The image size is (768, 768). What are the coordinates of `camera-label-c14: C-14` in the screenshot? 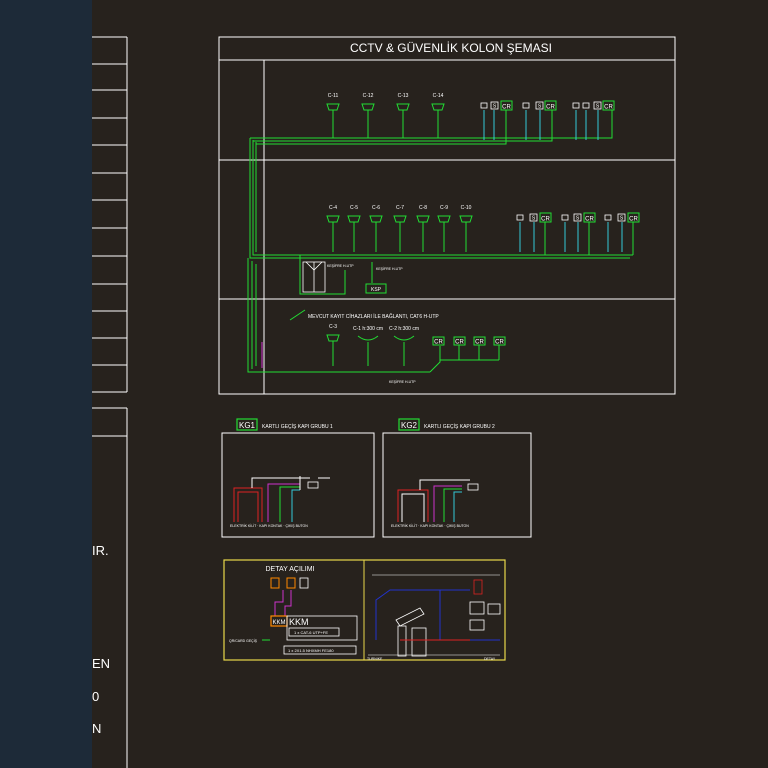 It's located at (438, 96).